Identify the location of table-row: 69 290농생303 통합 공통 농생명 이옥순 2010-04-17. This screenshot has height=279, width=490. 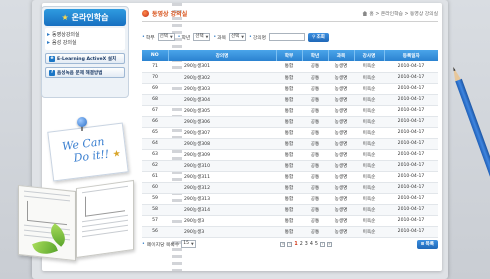
(290, 88).